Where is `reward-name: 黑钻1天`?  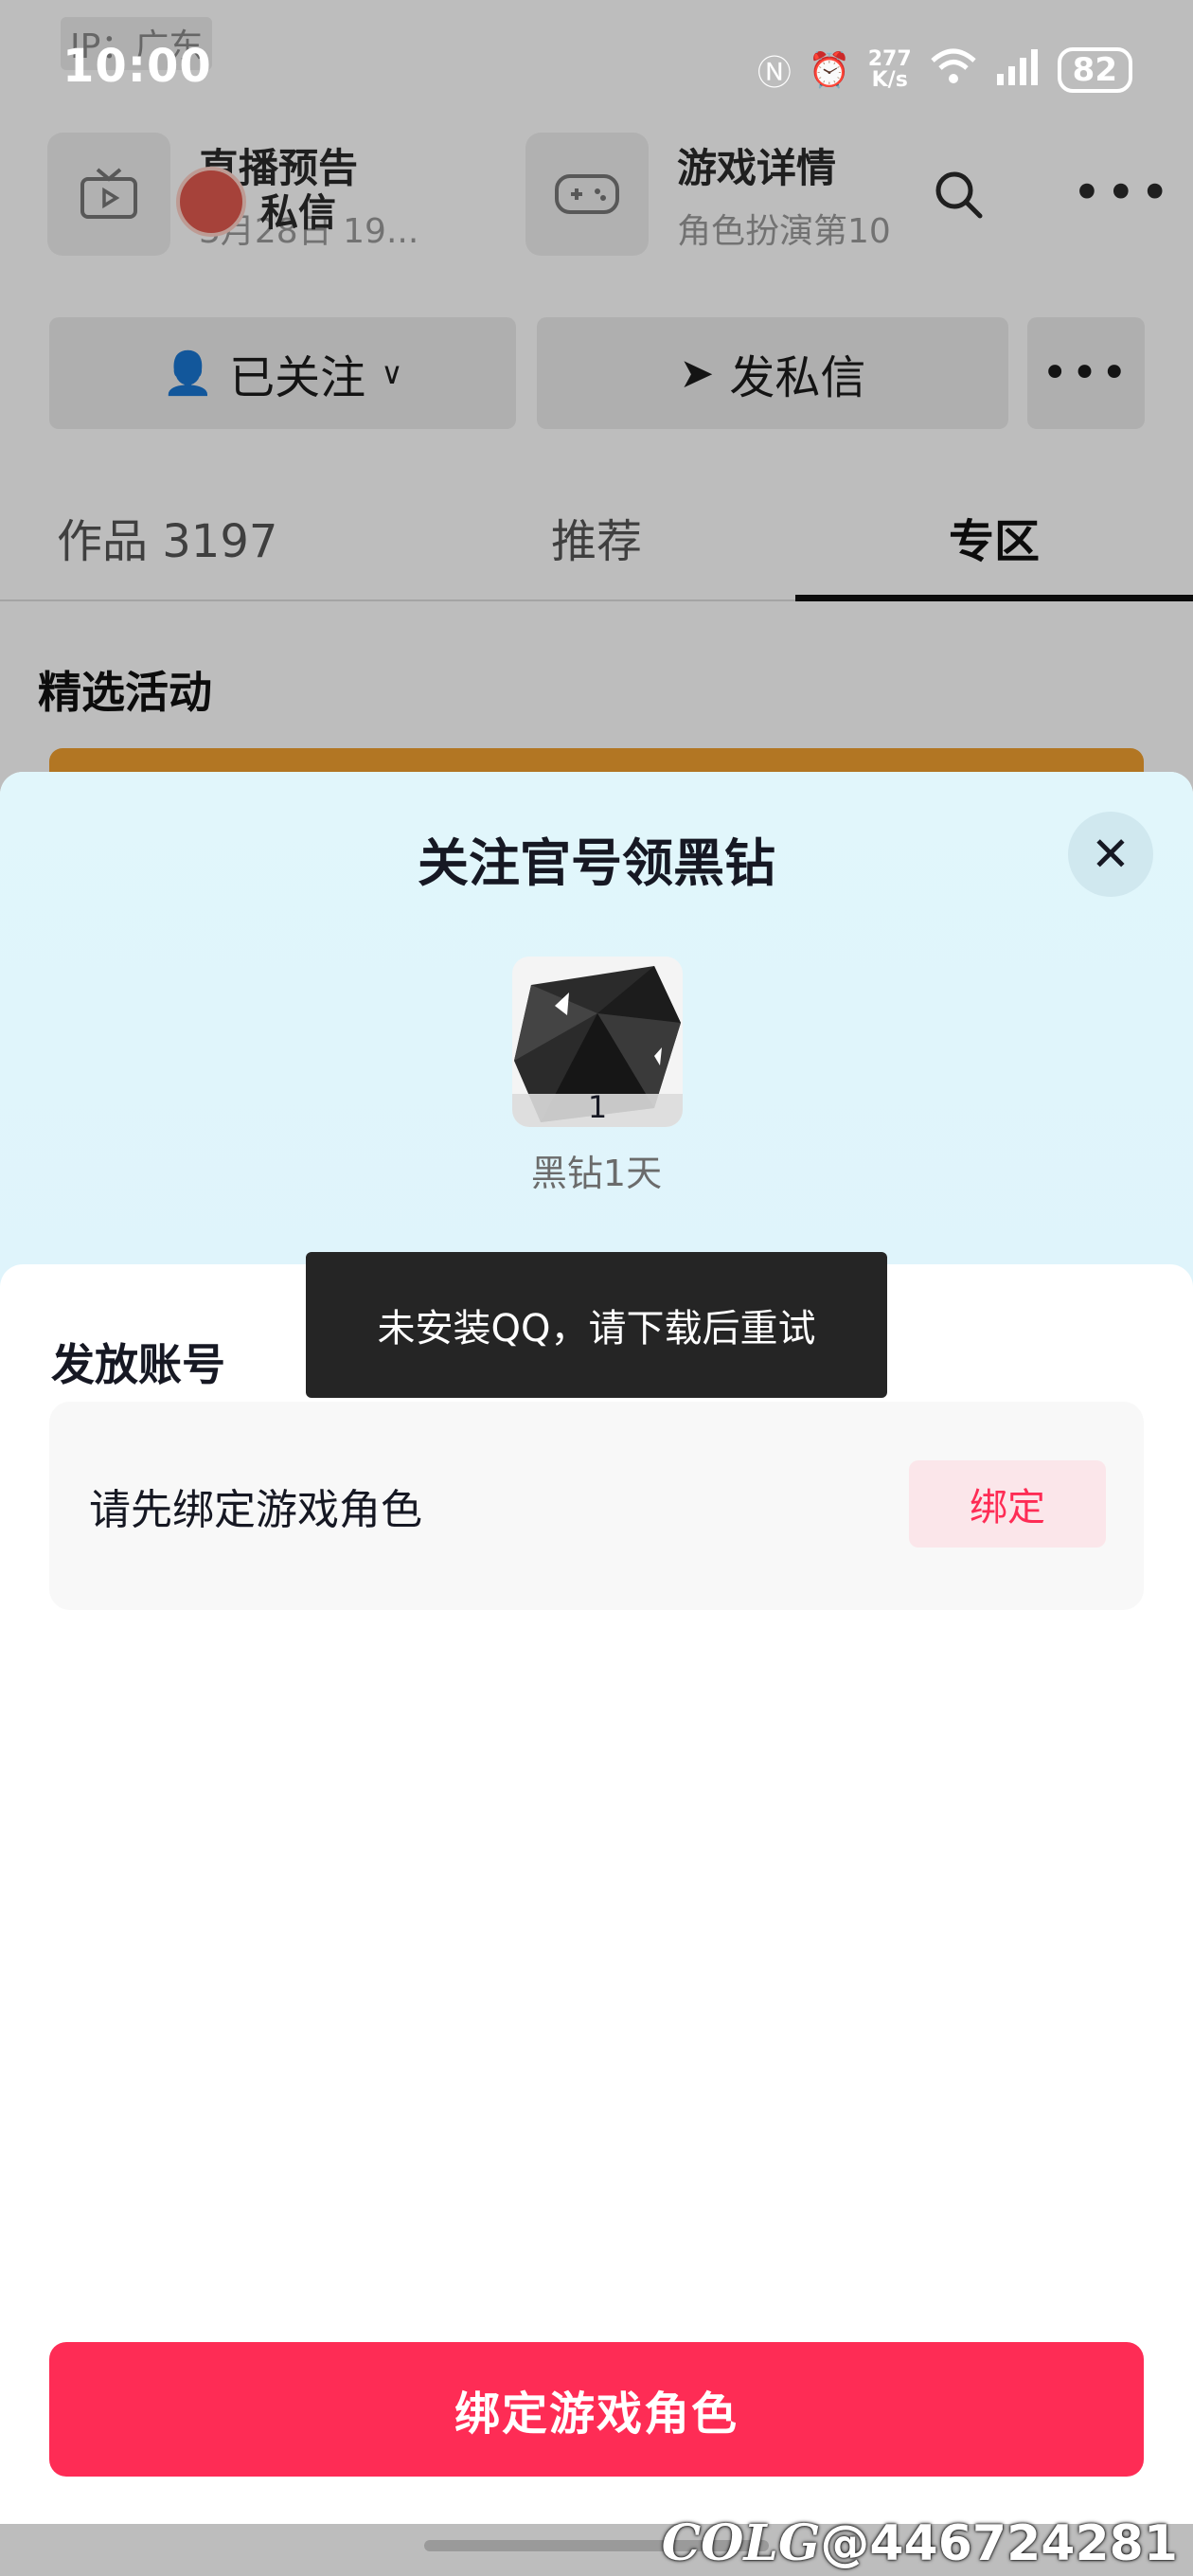 reward-name: 黑钻1天 is located at coordinates (596, 1173).